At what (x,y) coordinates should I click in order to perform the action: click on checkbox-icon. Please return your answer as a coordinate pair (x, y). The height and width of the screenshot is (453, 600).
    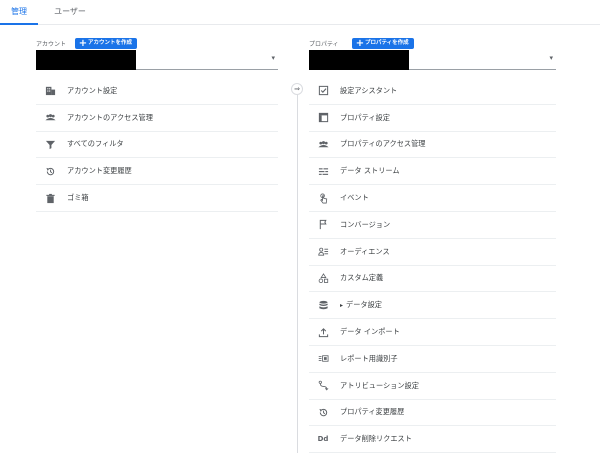
    Looking at the image, I should click on (323, 90).